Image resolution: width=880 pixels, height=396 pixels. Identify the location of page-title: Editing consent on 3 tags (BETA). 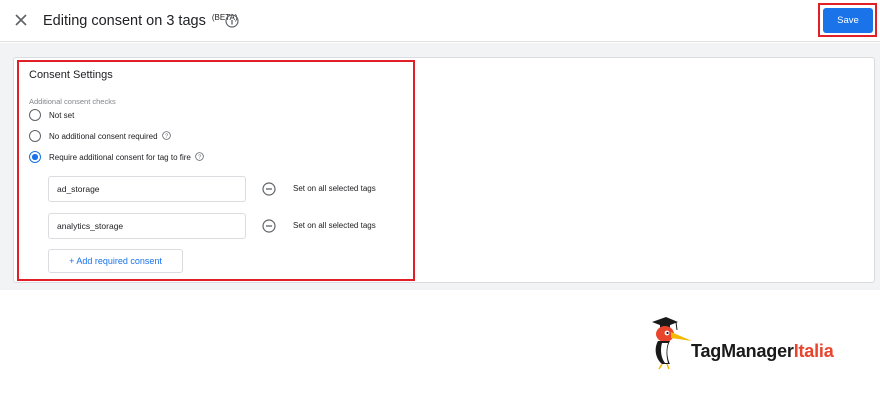
(140, 21).